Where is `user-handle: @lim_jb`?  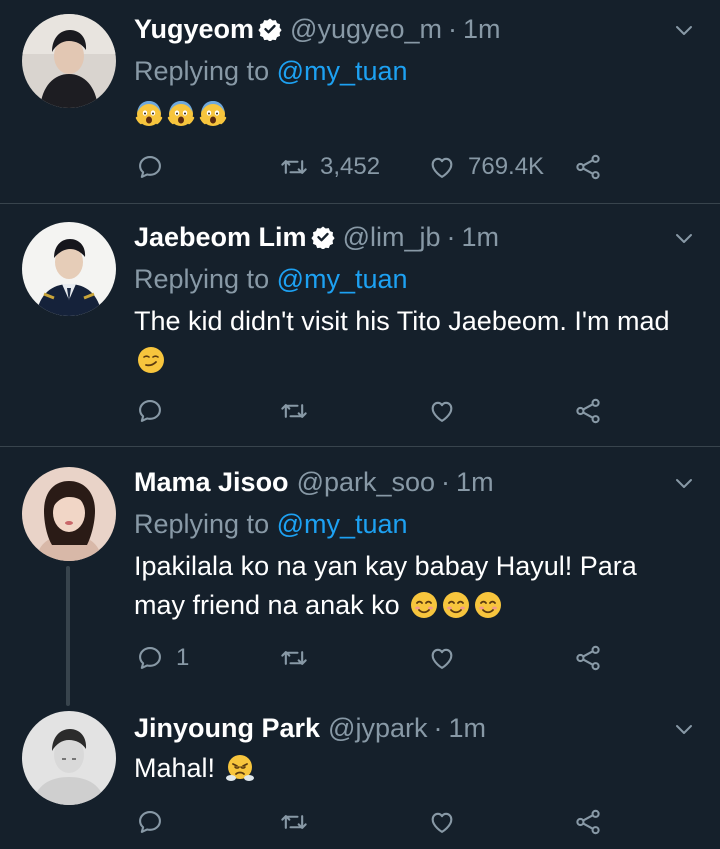 user-handle: @lim_jb is located at coordinates (392, 237).